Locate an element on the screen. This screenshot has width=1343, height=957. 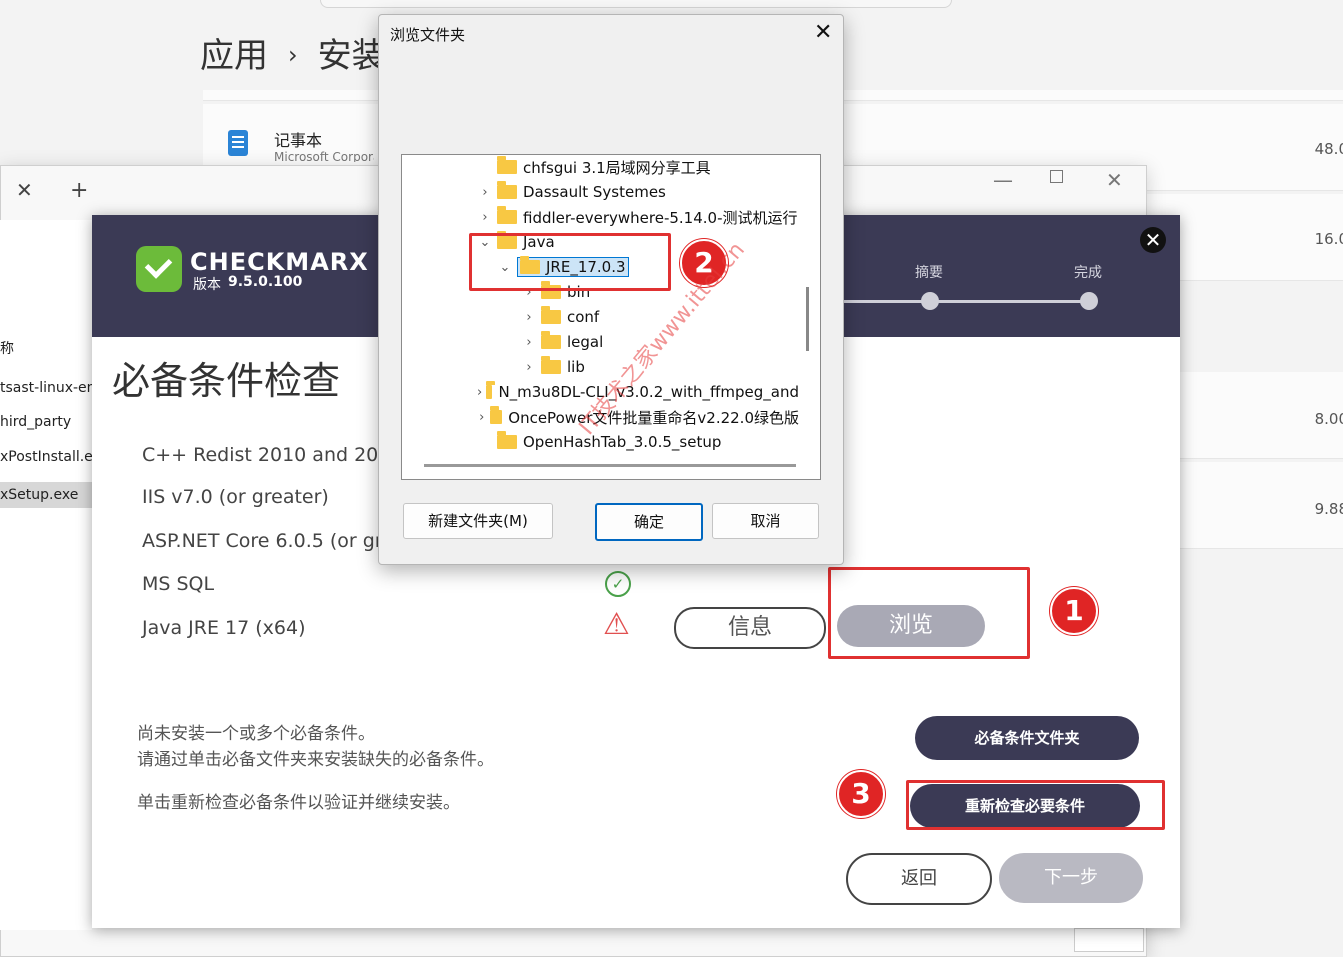
list-item: tsast-linux-en is located at coordinates (46, 388).